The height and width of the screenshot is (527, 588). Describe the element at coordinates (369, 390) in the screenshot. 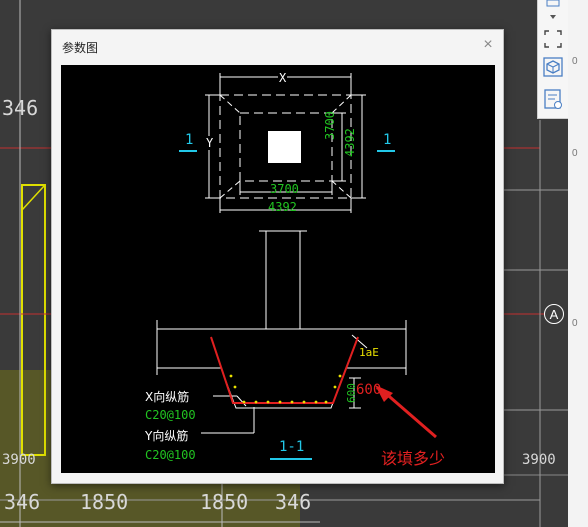

I see `depth-value: 600` at that location.